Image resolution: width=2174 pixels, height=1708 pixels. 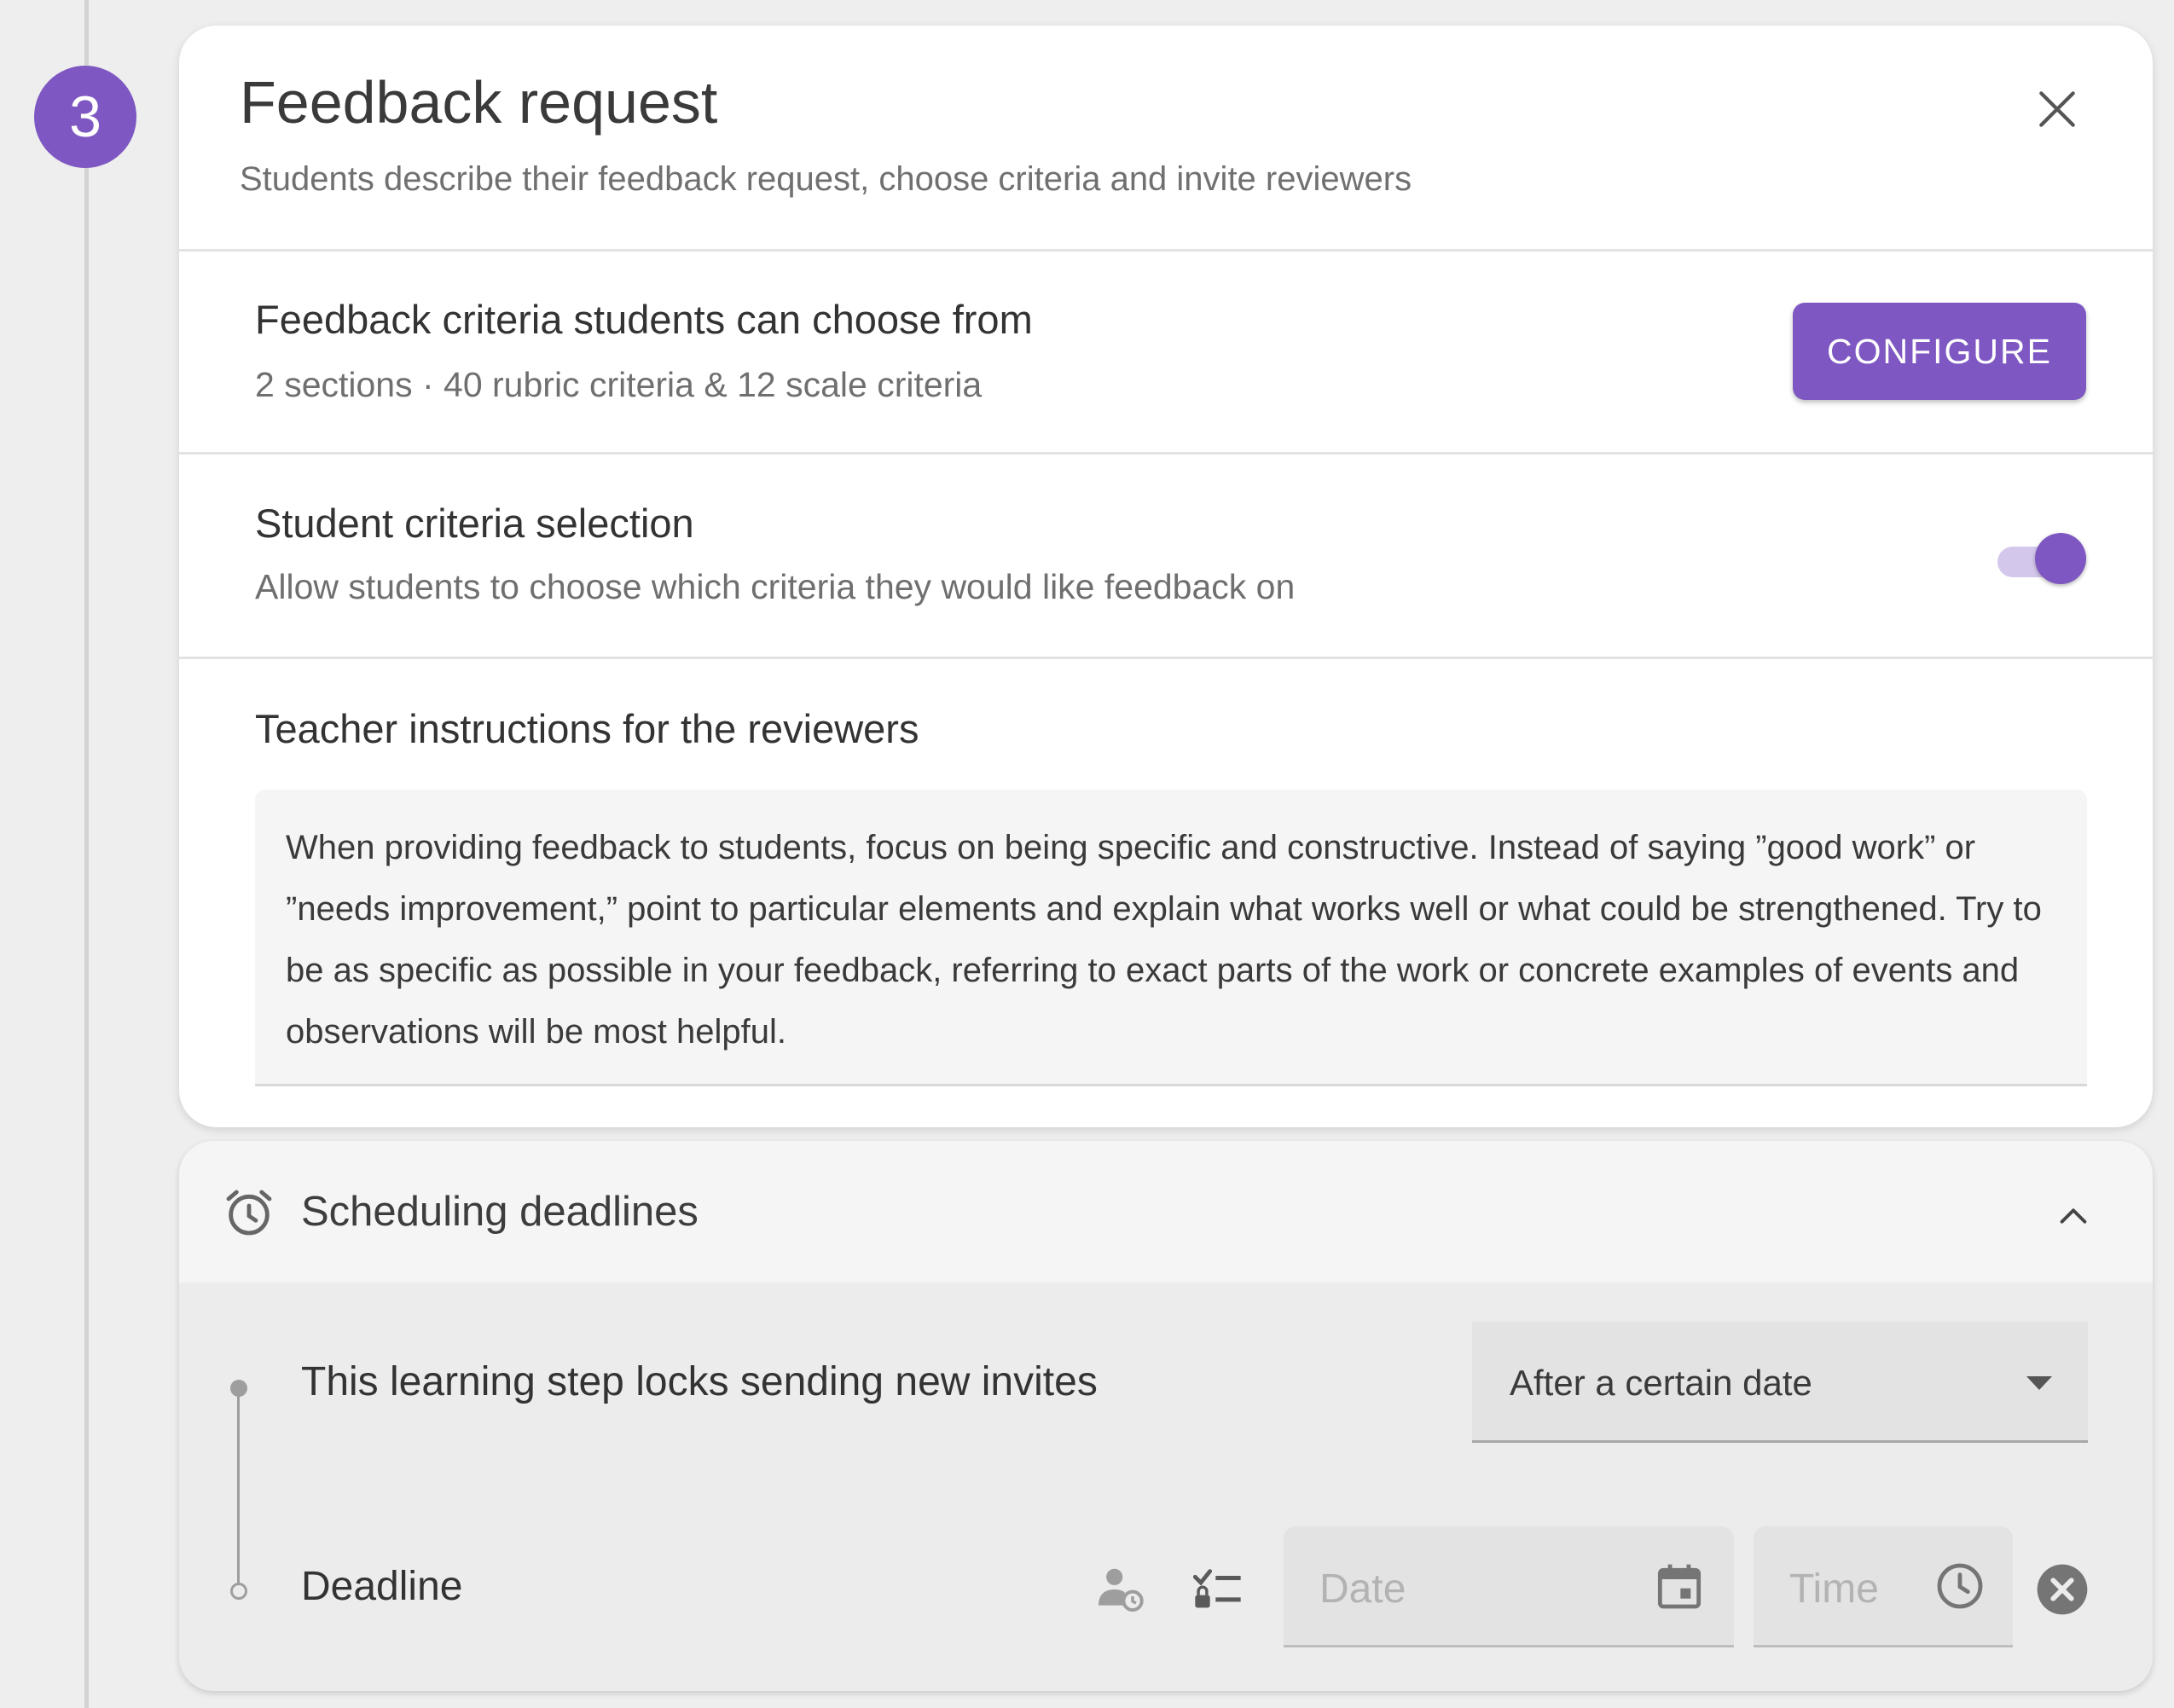 I want to click on schedule-dot-end, so click(x=238, y=1591).